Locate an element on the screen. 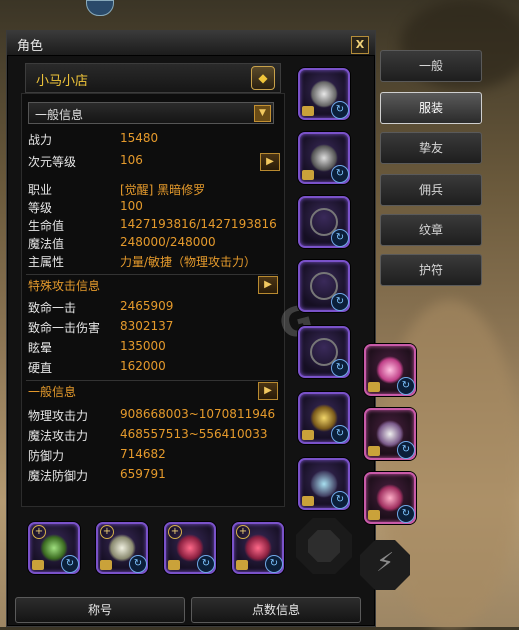 Image resolution: width=519 pixels, height=630 pixels. stat-row: 致命一击 2465909 is located at coordinates (155, 307).